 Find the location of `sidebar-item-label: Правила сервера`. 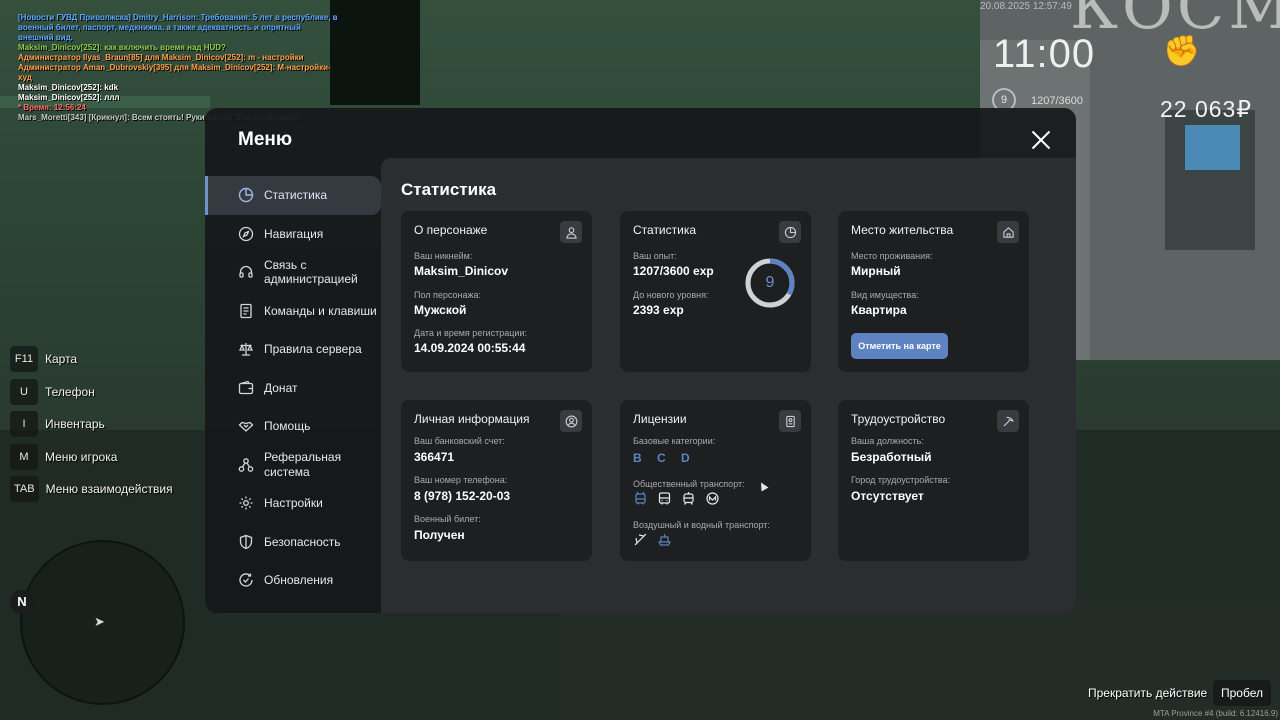

sidebar-item-label: Правила сервера is located at coordinates (313, 349).